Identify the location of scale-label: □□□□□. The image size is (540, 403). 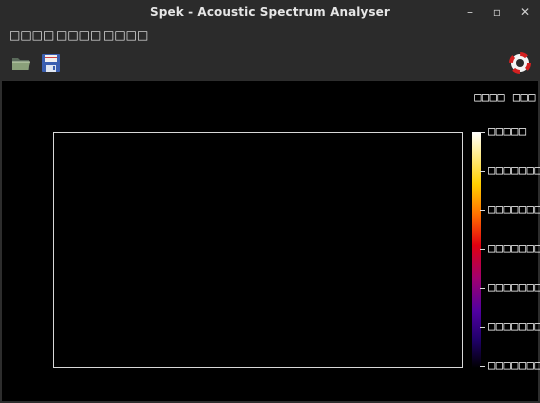
(507, 131).